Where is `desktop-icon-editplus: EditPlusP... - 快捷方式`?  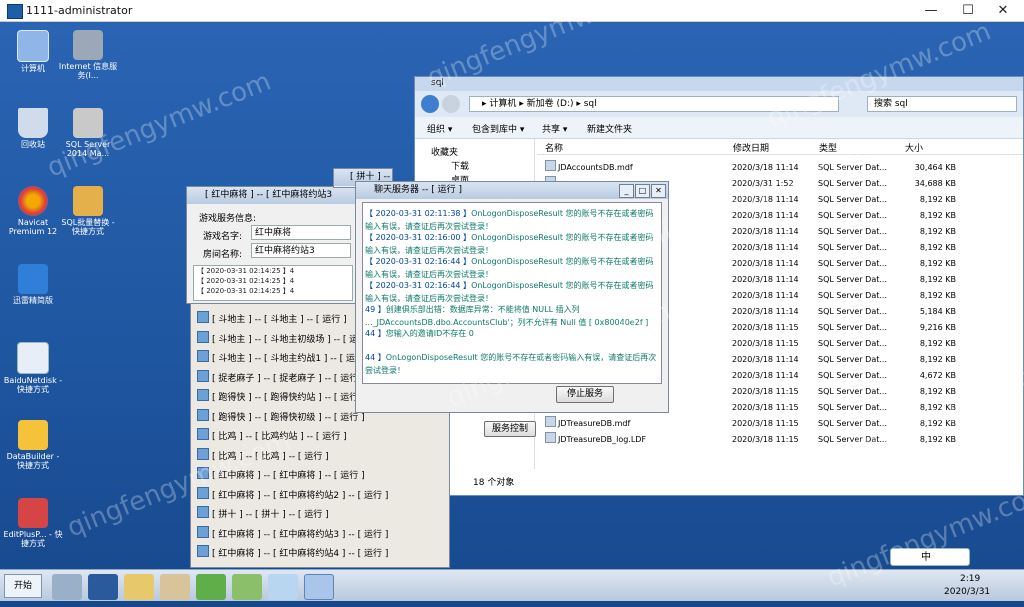 desktop-icon-editplus: EditPlusP... - 快捷方式 is located at coordinates (33, 523).